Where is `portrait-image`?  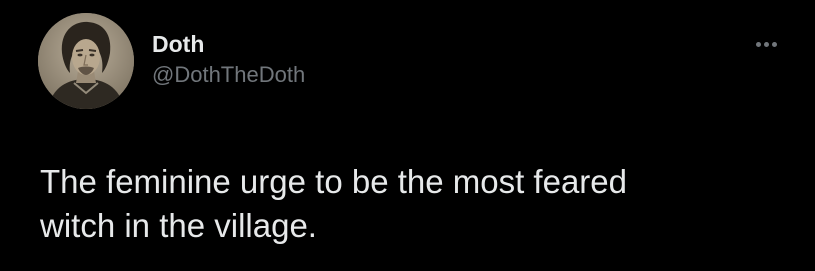 portrait-image is located at coordinates (86, 61).